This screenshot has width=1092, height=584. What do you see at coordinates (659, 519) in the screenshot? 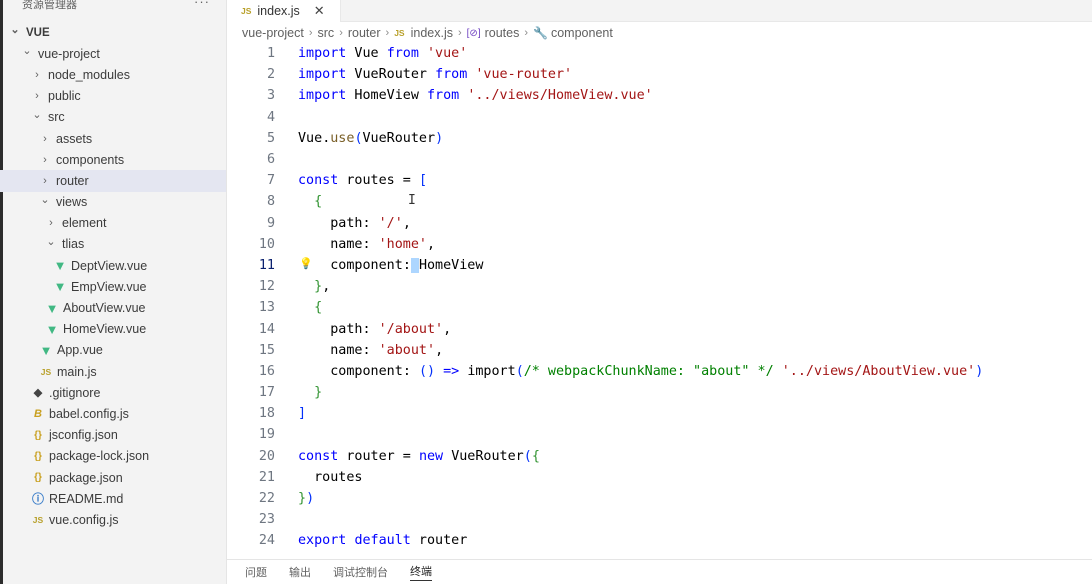
I see `code-line: 23` at bounding box center [659, 519].